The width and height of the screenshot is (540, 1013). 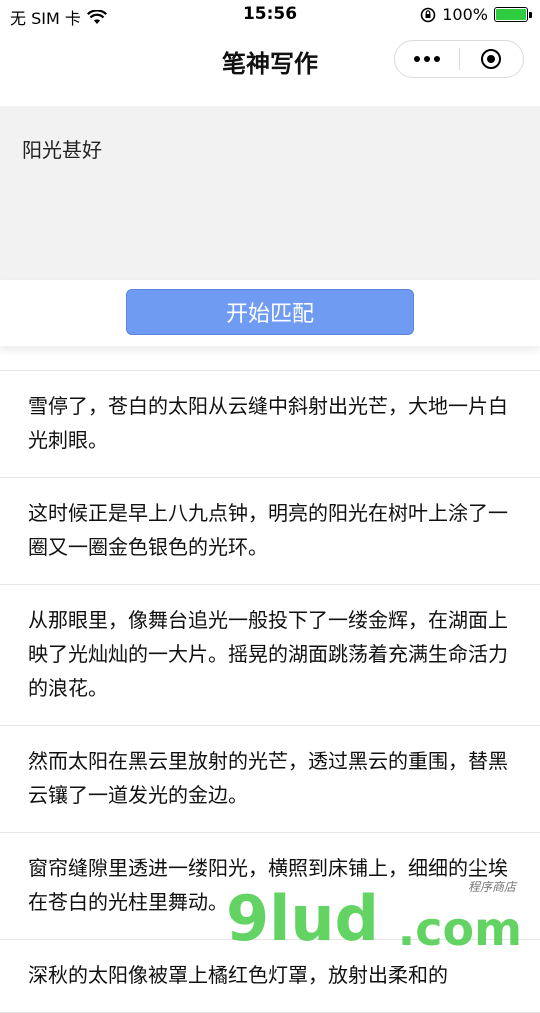 What do you see at coordinates (270, 424) in the screenshot?
I see `list-item: 雪停了，苍白的太阳从云缝中斜射出光芒，大地一片白光刺眼。` at bounding box center [270, 424].